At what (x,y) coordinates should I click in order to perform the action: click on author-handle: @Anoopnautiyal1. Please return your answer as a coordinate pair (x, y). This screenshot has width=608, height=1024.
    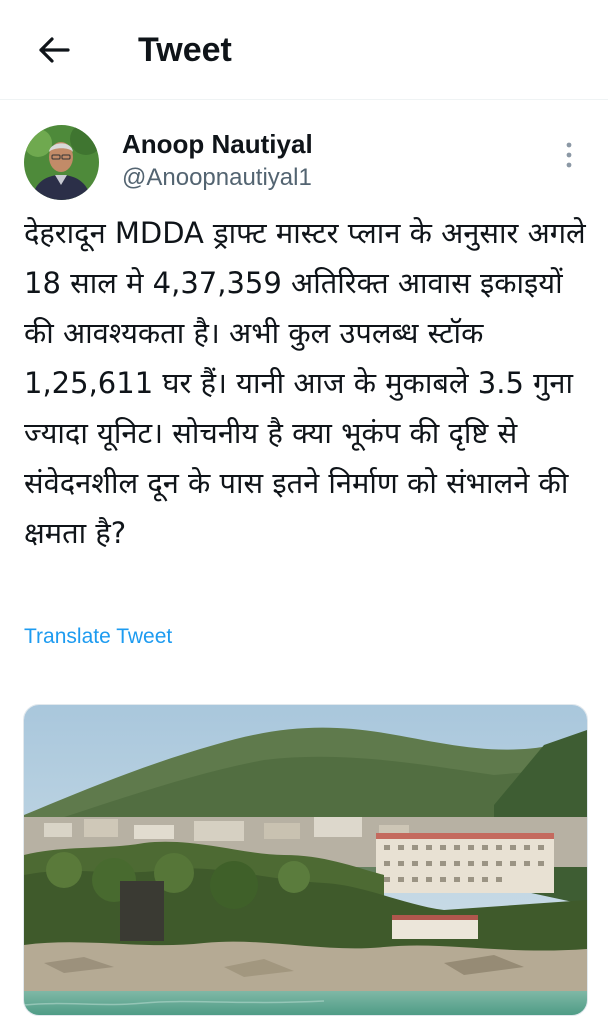
    Looking at the image, I should click on (217, 178).